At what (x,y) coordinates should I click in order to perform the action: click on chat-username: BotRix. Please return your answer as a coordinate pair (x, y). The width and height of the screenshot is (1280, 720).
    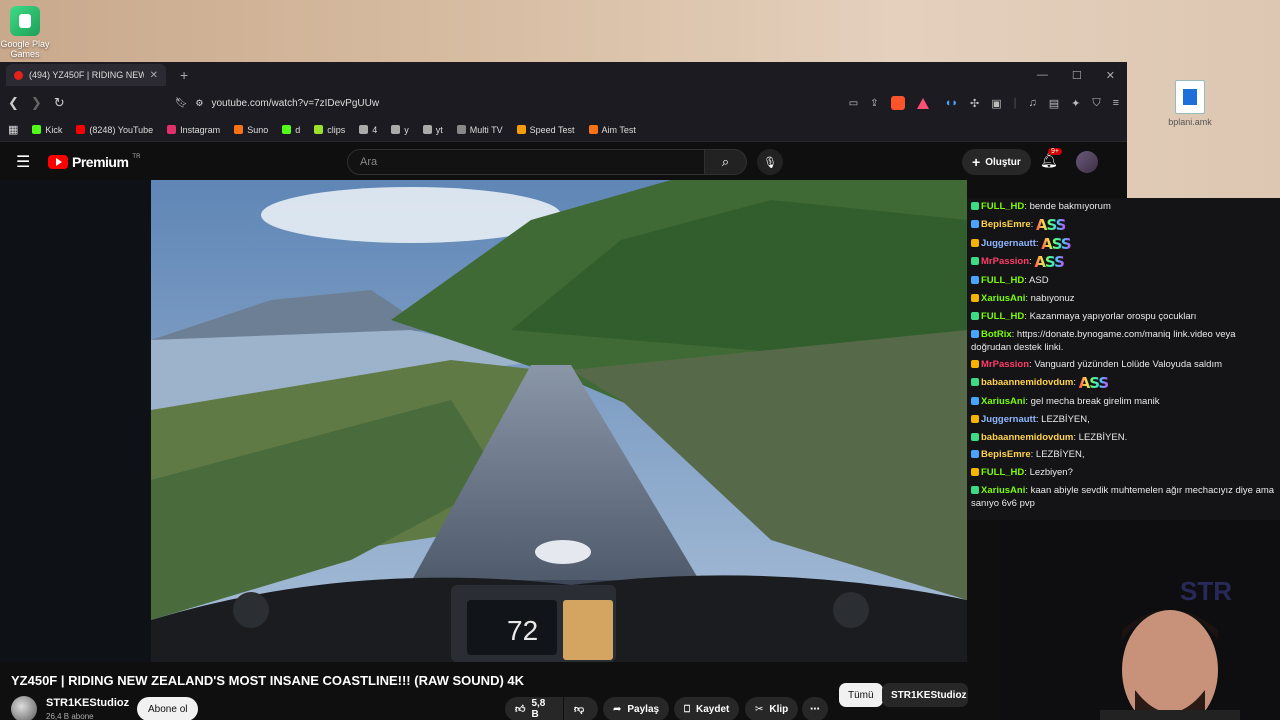
    Looking at the image, I should click on (996, 334).